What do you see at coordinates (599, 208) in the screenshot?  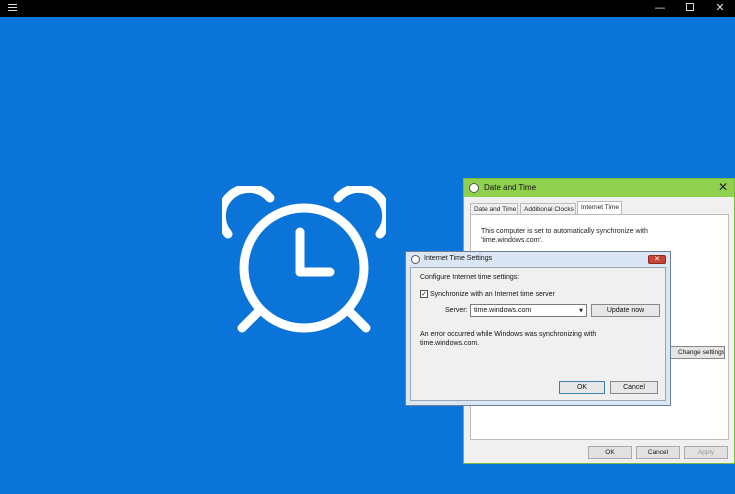 I see `tab-internet-time: Internet Time` at bounding box center [599, 208].